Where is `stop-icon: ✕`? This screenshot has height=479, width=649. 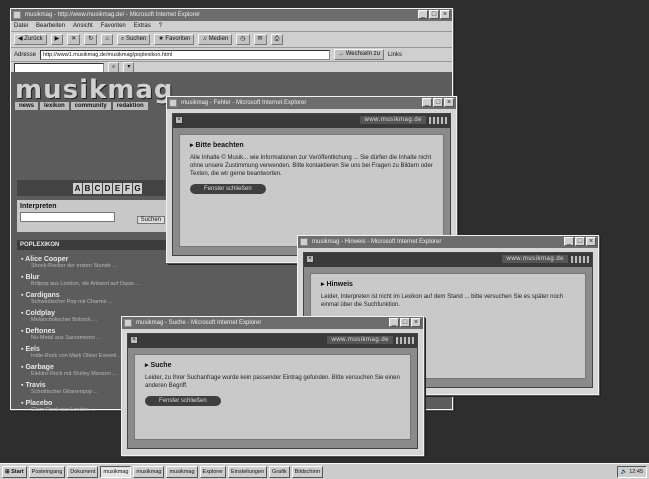 stop-icon: ✕ is located at coordinates (74, 39).